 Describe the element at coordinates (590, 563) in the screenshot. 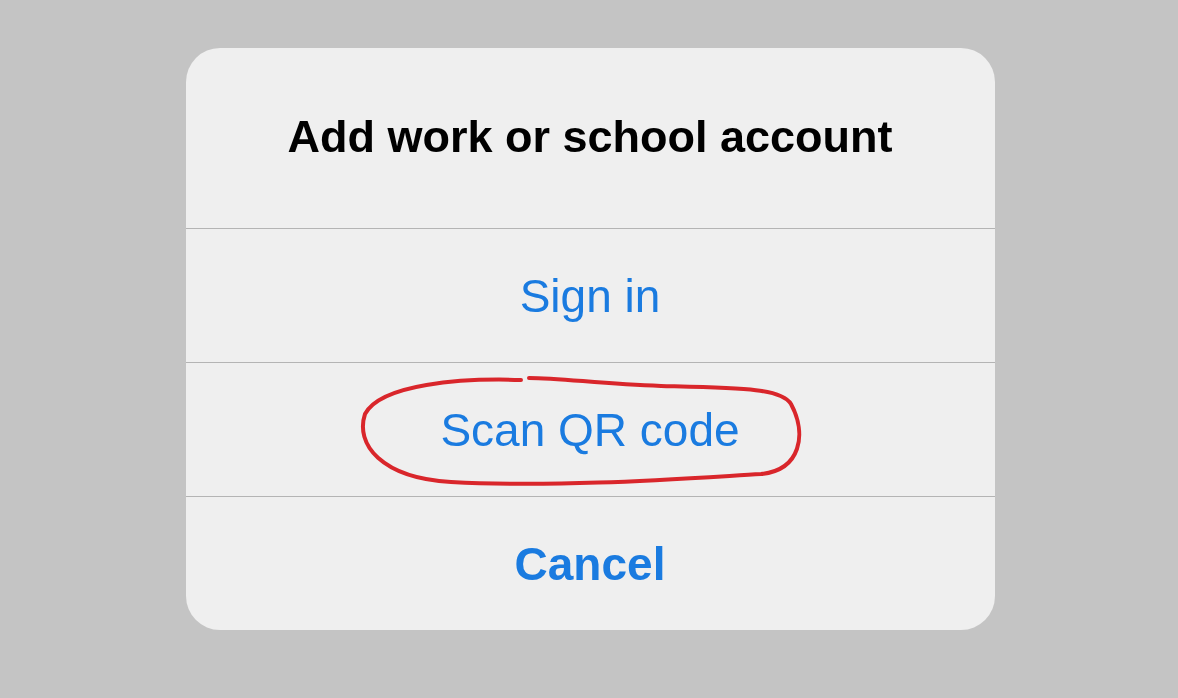

I see `action-button: Cancel` at that location.